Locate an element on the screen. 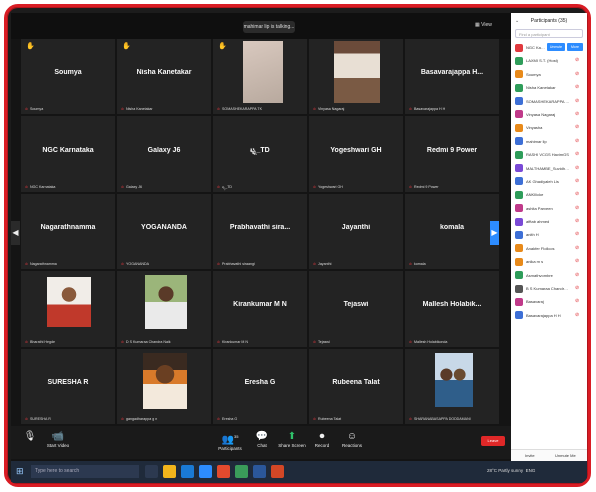 This screenshot has width=596, height=492. video-tile: ✋ Soumya ⊘ Soumya is located at coordinates (68, 77).